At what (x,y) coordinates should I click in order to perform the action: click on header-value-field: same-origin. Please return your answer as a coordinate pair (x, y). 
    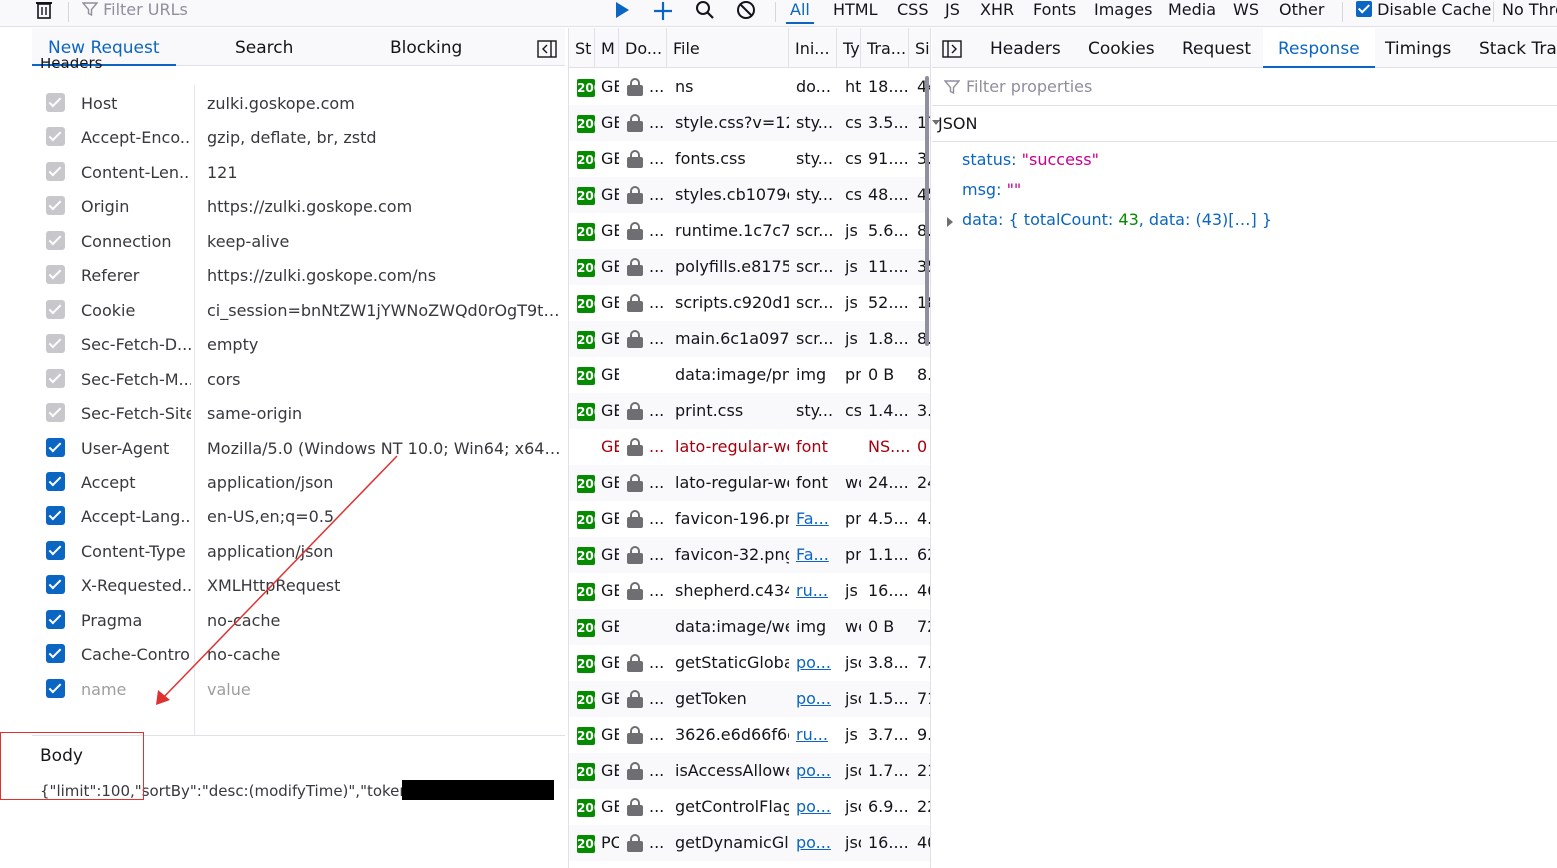
    Looking at the image, I should click on (384, 413).